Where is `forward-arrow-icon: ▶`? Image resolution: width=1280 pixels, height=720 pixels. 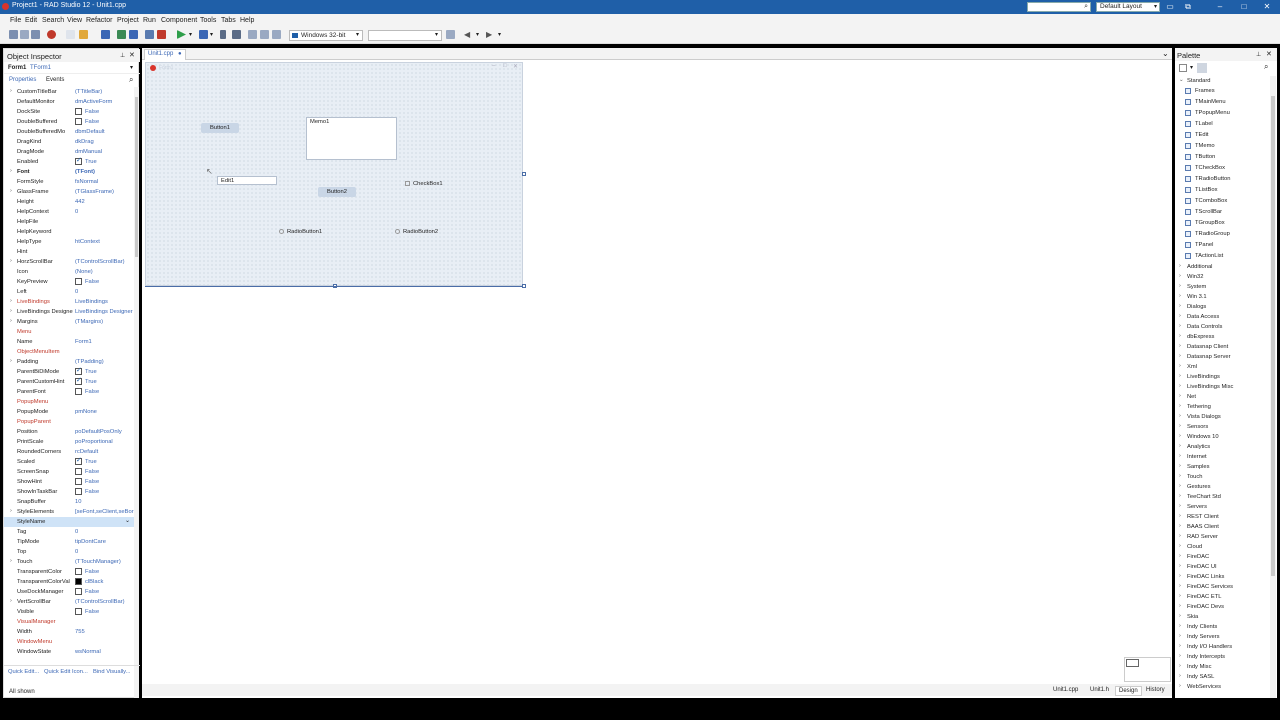
forward-arrow-icon: ▶ is located at coordinates (489, 34).